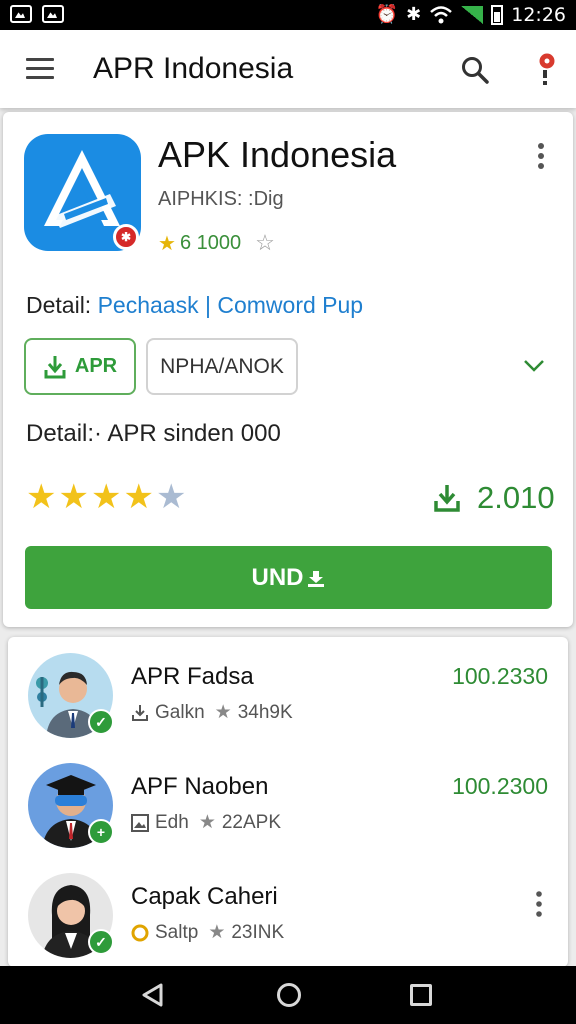  I want to click on detail-link-1: Pechaask, so click(148, 305).